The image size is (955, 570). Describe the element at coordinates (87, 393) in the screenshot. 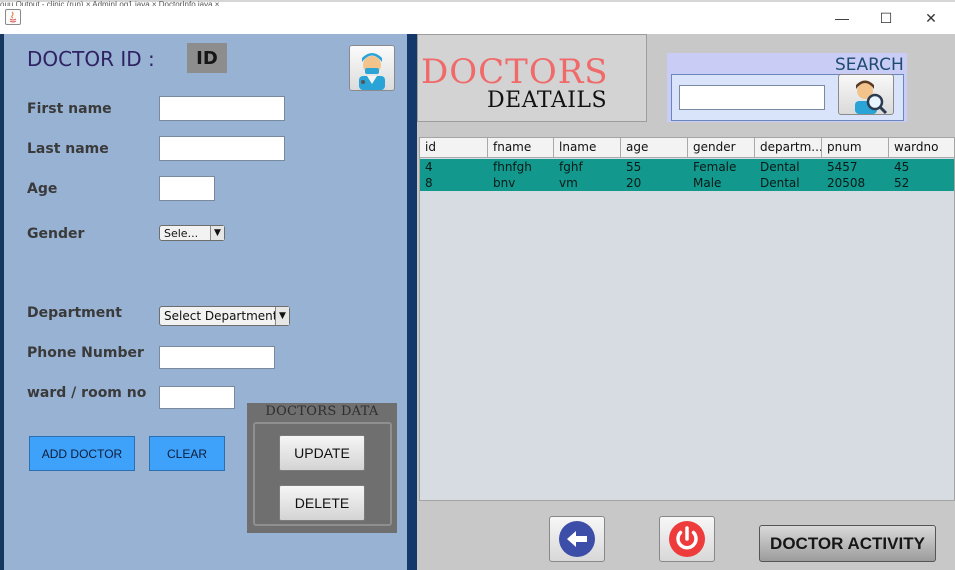

I see `ward-room-label: ward / room no` at that location.